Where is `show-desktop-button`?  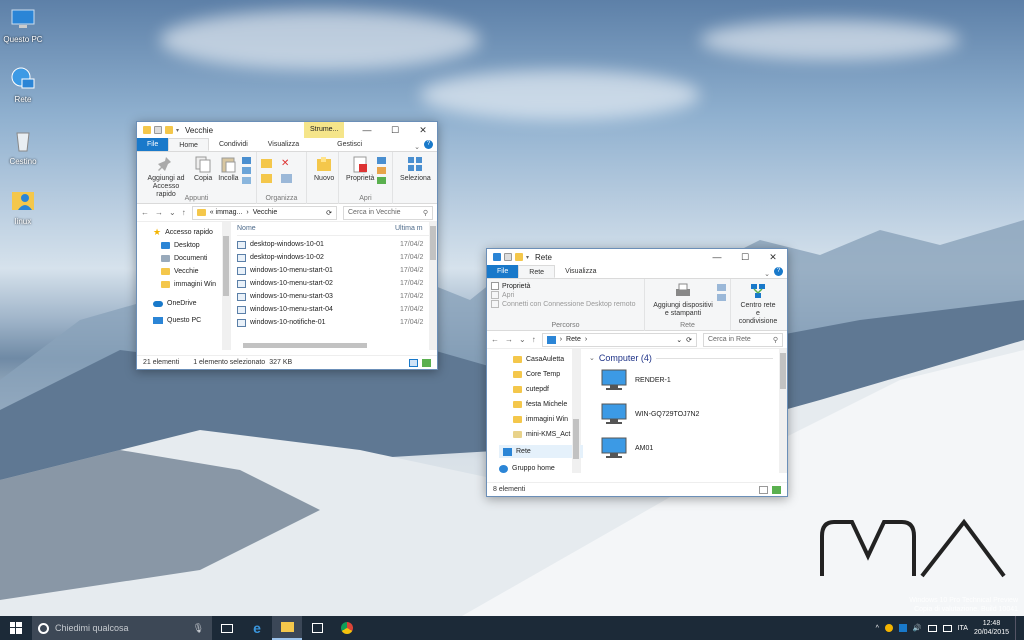 show-desktop-button is located at coordinates (1016, 628).